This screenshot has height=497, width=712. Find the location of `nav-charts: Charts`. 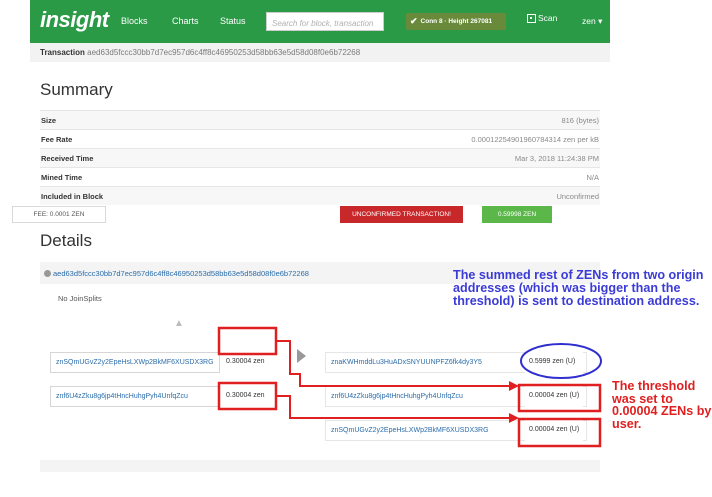

nav-charts: Charts is located at coordinates (185, 21).